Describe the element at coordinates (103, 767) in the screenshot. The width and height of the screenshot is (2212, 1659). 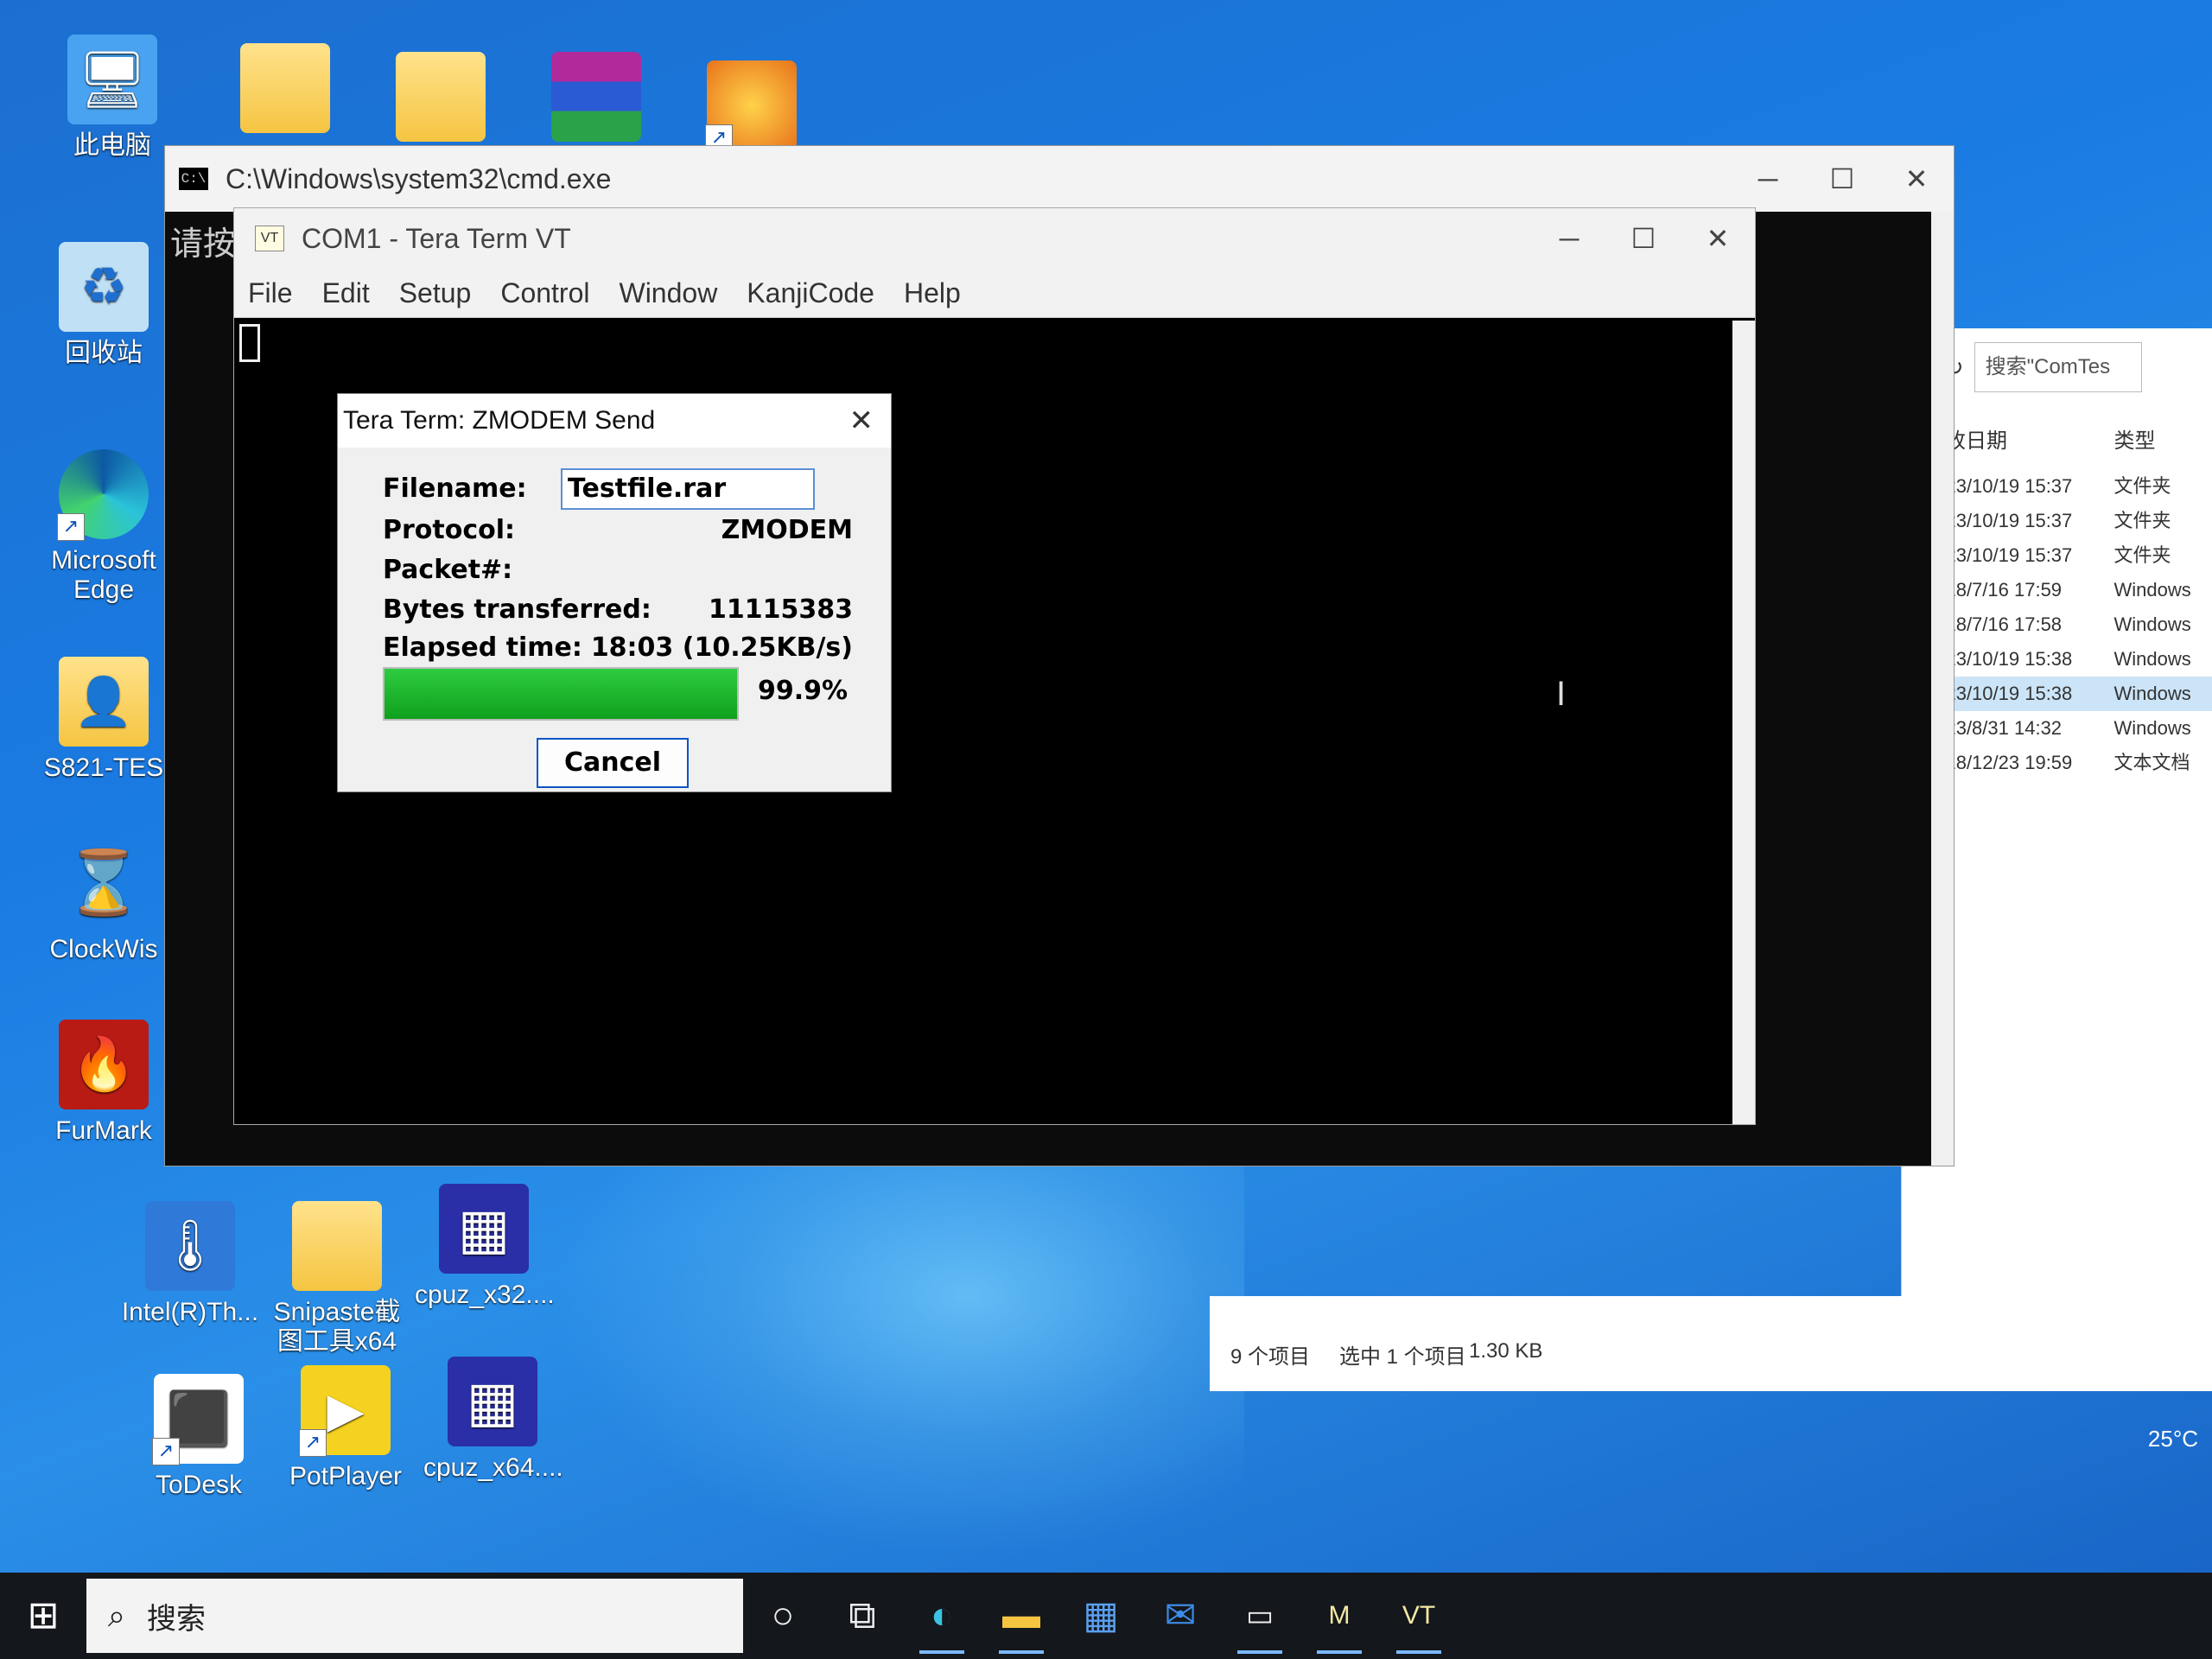
I see `desktop-icon-label: S821-TES` at that location.